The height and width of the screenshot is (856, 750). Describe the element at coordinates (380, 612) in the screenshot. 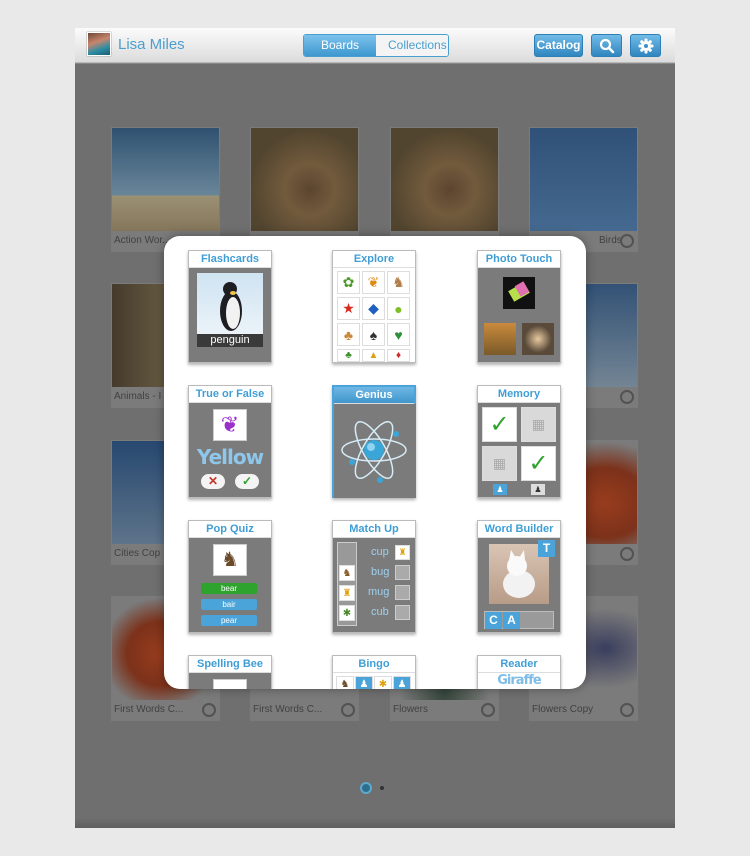

I see `match-word: cub` at that location.